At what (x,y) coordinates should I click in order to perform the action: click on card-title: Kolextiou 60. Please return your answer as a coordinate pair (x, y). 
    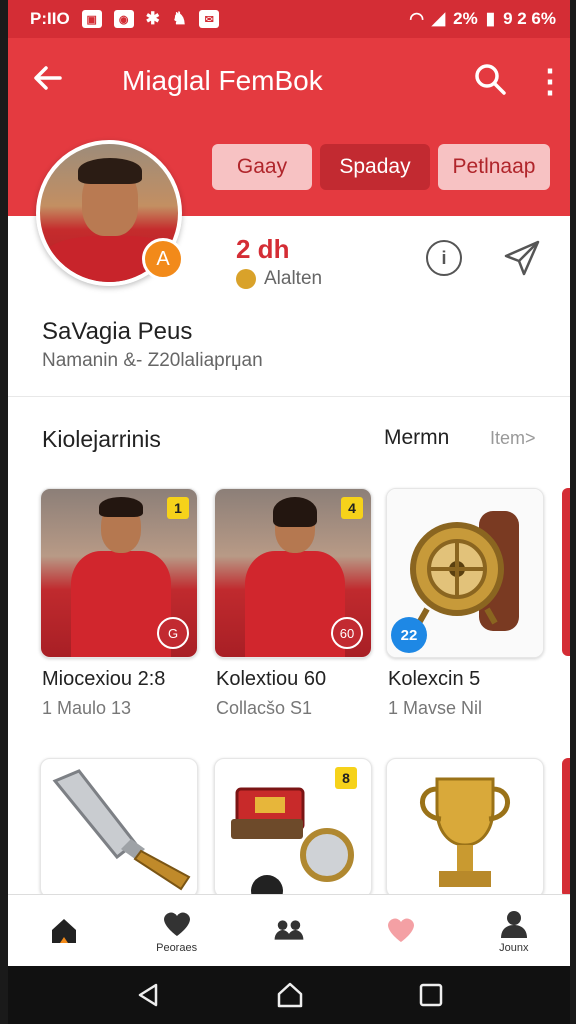
    Looking at the image, I should click on (271, 679).